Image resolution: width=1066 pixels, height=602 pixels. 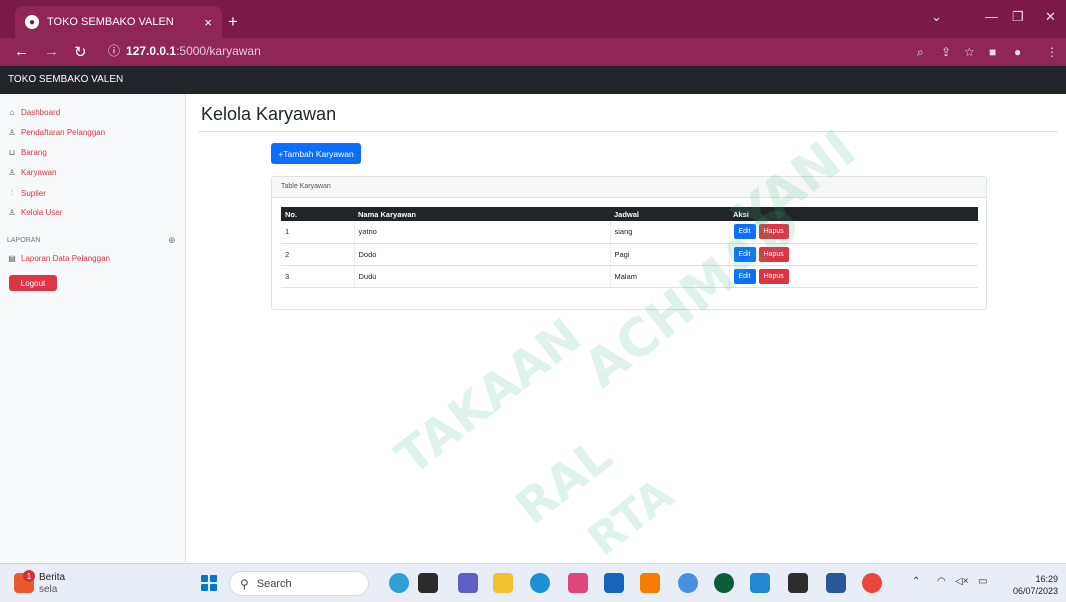 I want to click on minimize-icon: —, so click(x=991, y=16).